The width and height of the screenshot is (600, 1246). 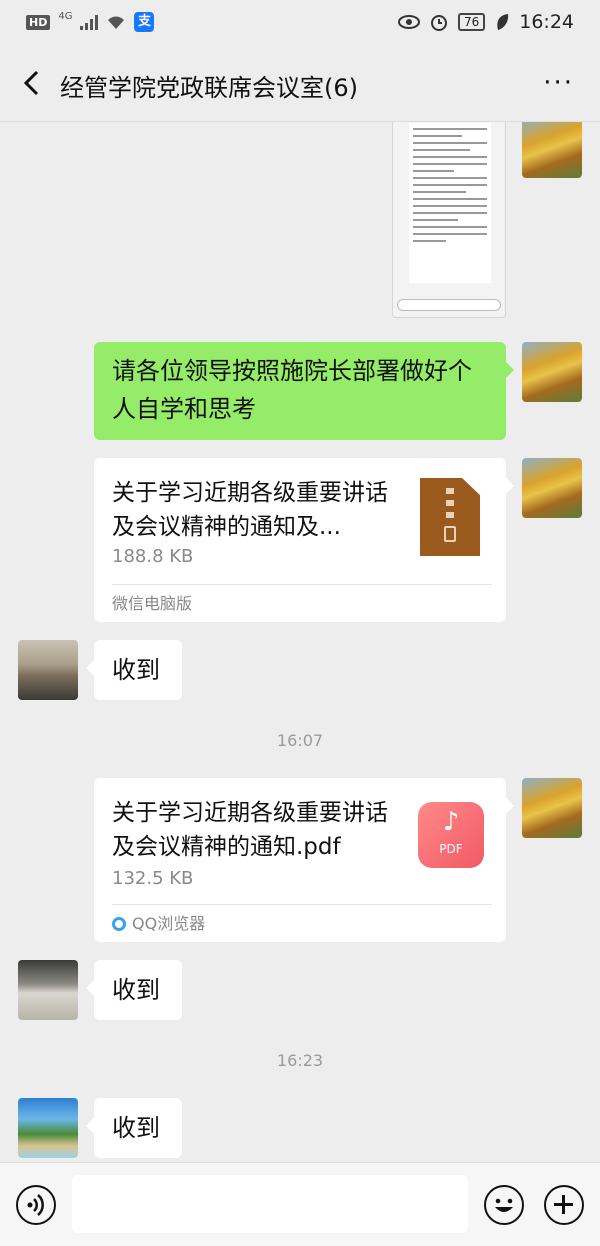 What do you see at coordinates (153, 878) in the screenshot?
I see `file-size: 132.5 KB` at bounding box center [153, 878].